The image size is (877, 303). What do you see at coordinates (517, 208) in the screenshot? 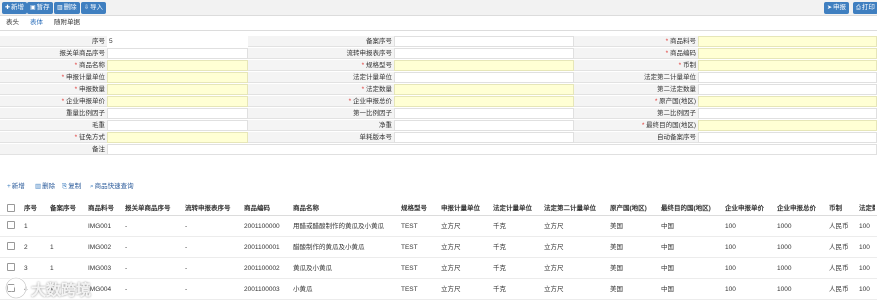
I see `column-header: 法定计量单位` at bounding box center [517, 208].